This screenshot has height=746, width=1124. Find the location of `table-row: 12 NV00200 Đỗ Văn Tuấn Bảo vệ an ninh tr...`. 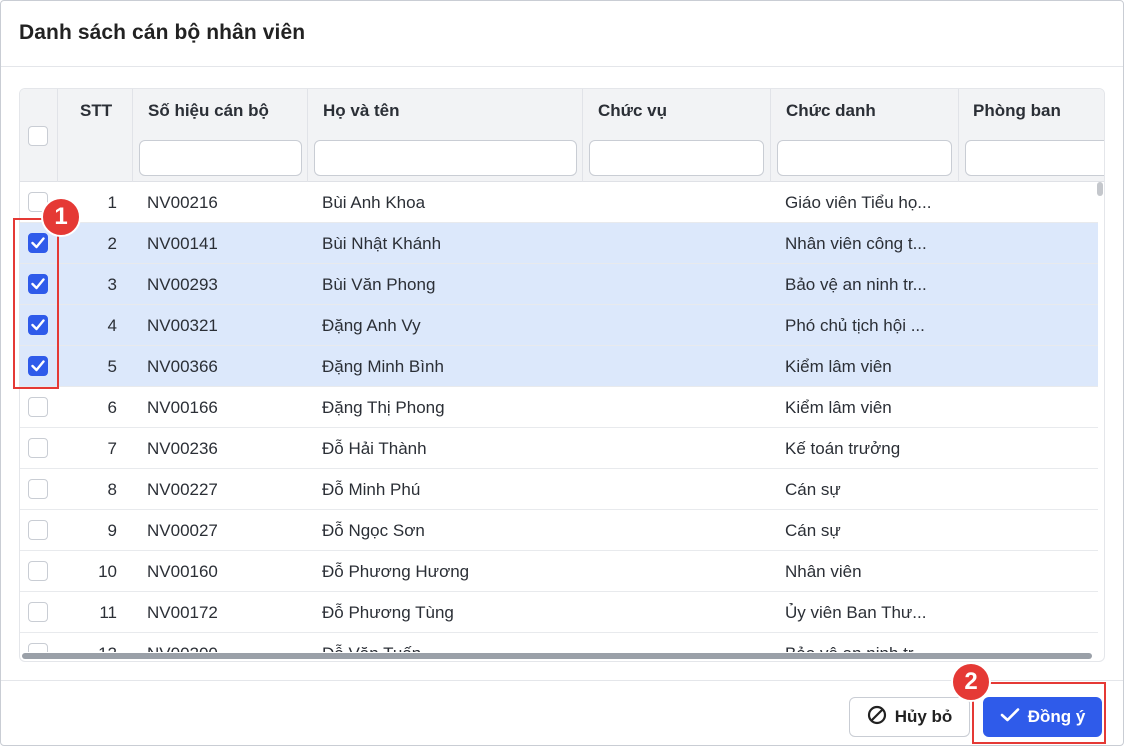

table-row: 12 NV00200 Đỗ Văn Tuấn Bảo vệ an ninh tr... is located at coordinates (559, 642).